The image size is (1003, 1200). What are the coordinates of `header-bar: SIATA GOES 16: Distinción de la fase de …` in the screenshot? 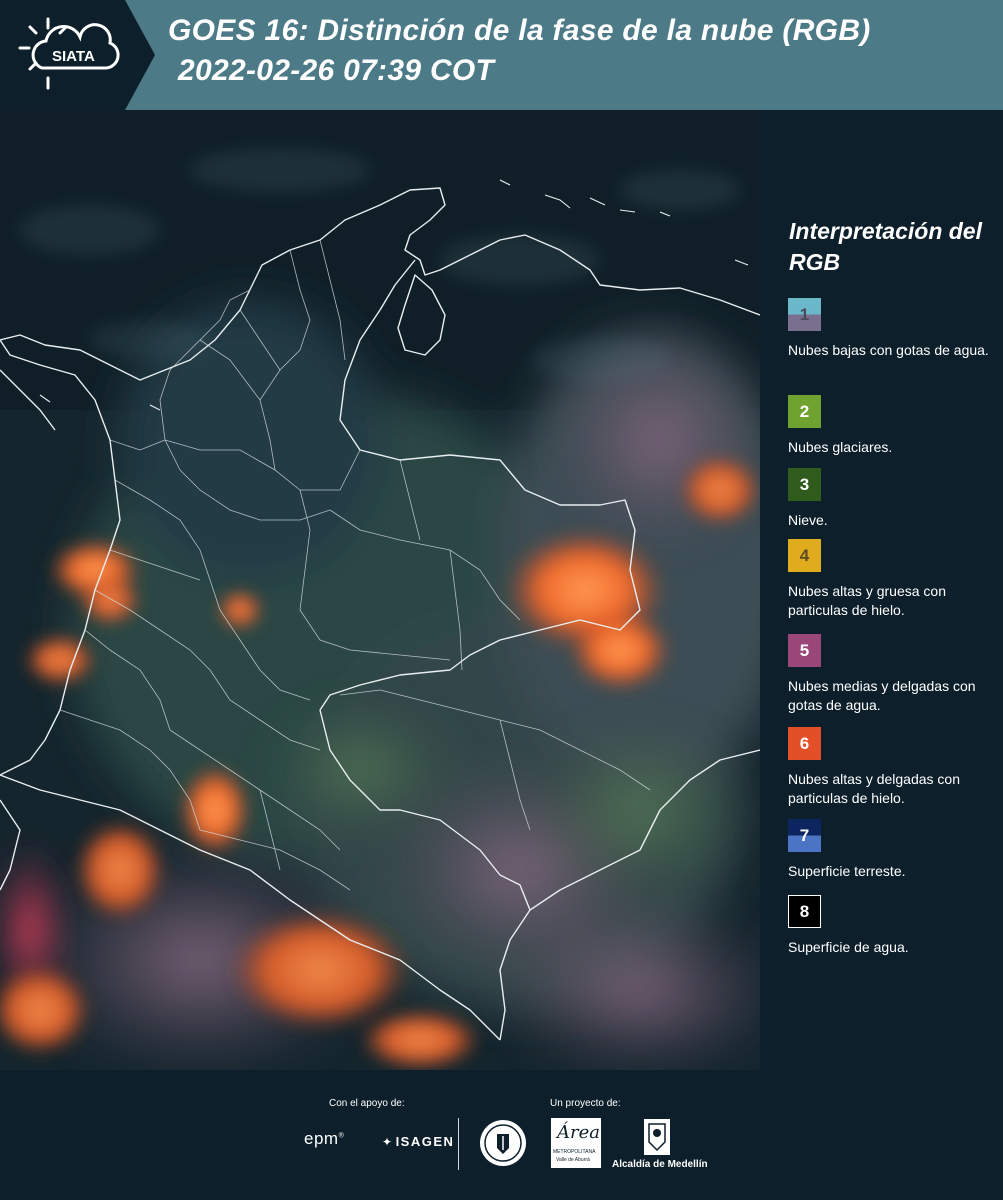 It's located at (501, 55).